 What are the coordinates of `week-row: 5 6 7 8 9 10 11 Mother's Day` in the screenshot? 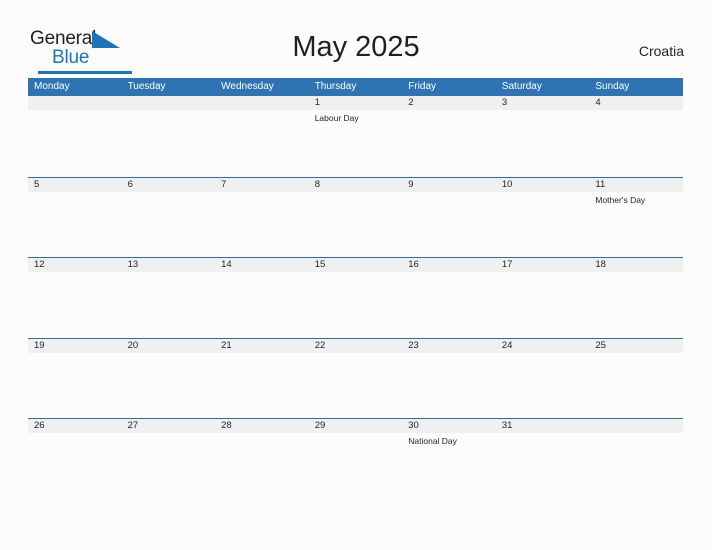 It's located at (355, 217).